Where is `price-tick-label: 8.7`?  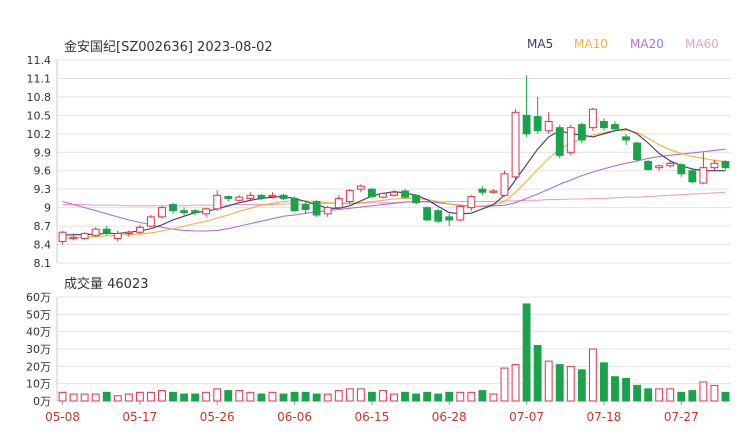
price-tick-label: 8.7 is located at coordinates (43, 226).